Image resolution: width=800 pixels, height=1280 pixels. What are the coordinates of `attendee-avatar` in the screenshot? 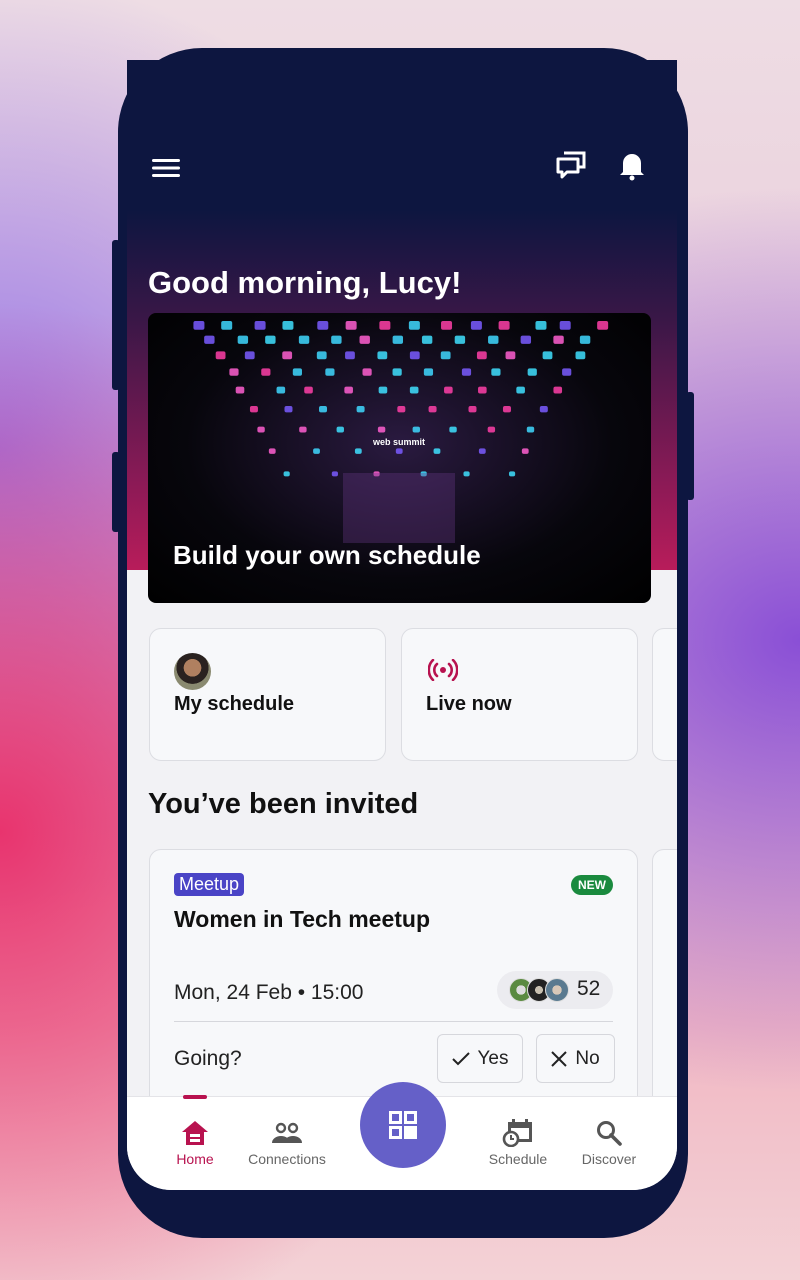 It's located at (557, 990).